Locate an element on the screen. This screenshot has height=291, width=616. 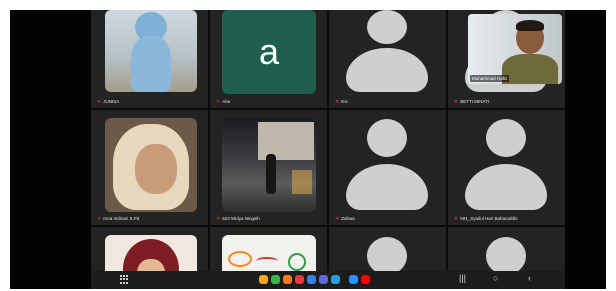
drawing-orange is located at coordinates (240, 259).